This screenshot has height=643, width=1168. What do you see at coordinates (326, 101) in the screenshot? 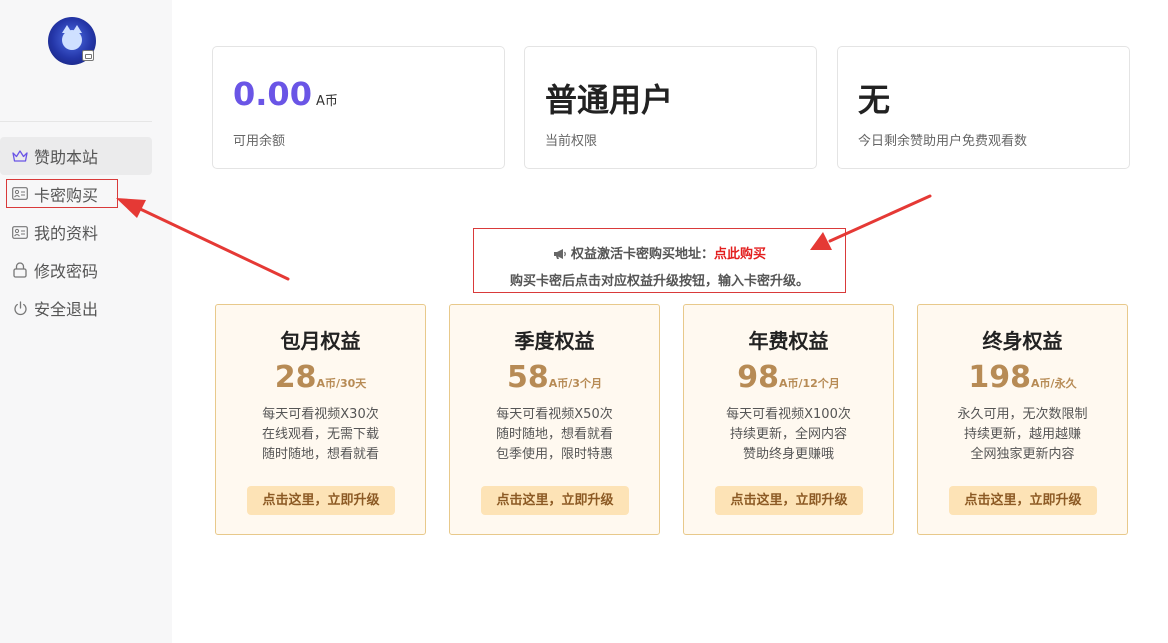
I see `balance-unit: A币` at bounding box center [326, 101].